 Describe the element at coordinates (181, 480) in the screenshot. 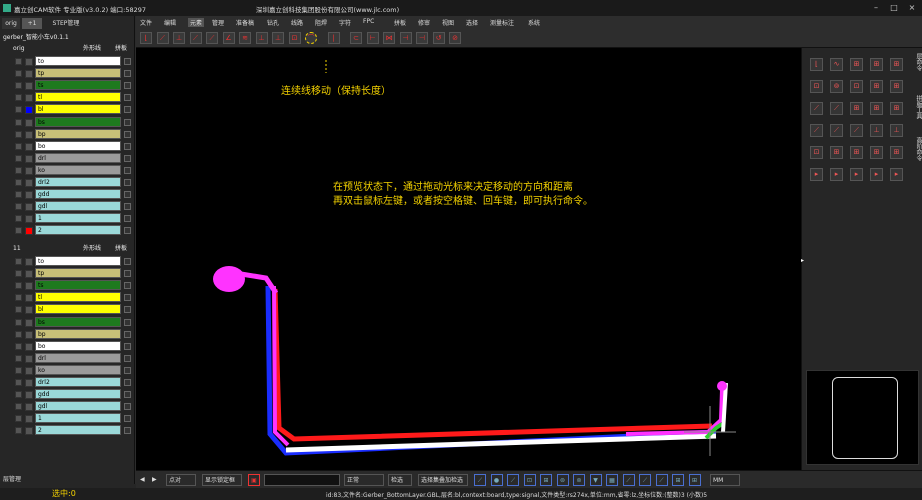

I see `snap-mode-select: 点对` at that location.